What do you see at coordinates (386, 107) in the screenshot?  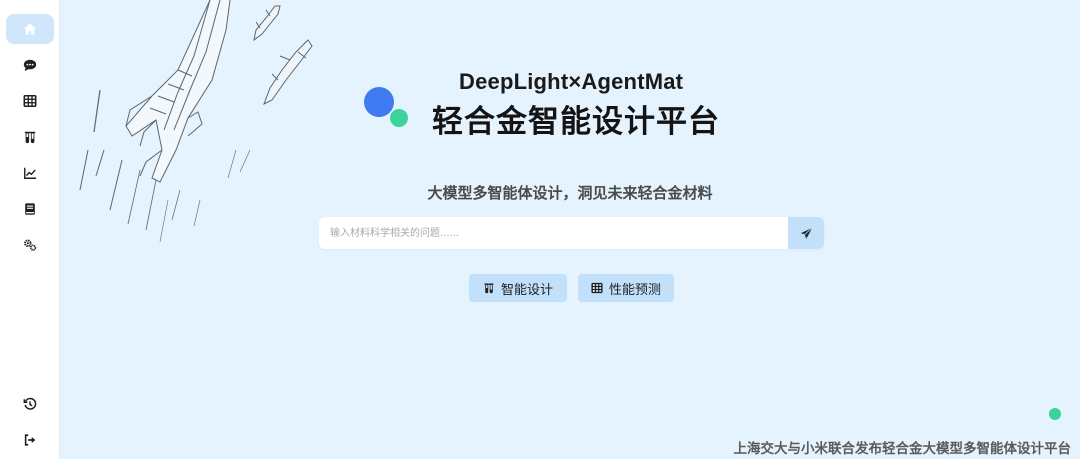 I see `brand-logo-dots` at bounding box center [386, 107].